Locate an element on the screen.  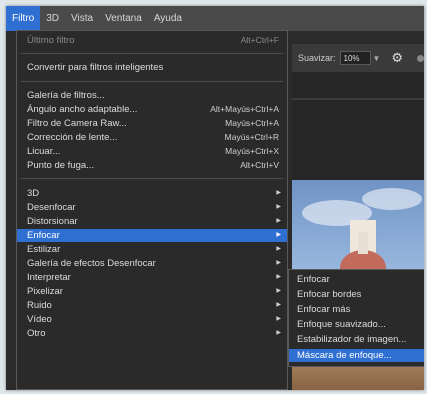
menu-item-licuar: Licuar... Mayús+Ctrl+X is located at coordinates (152, 151).